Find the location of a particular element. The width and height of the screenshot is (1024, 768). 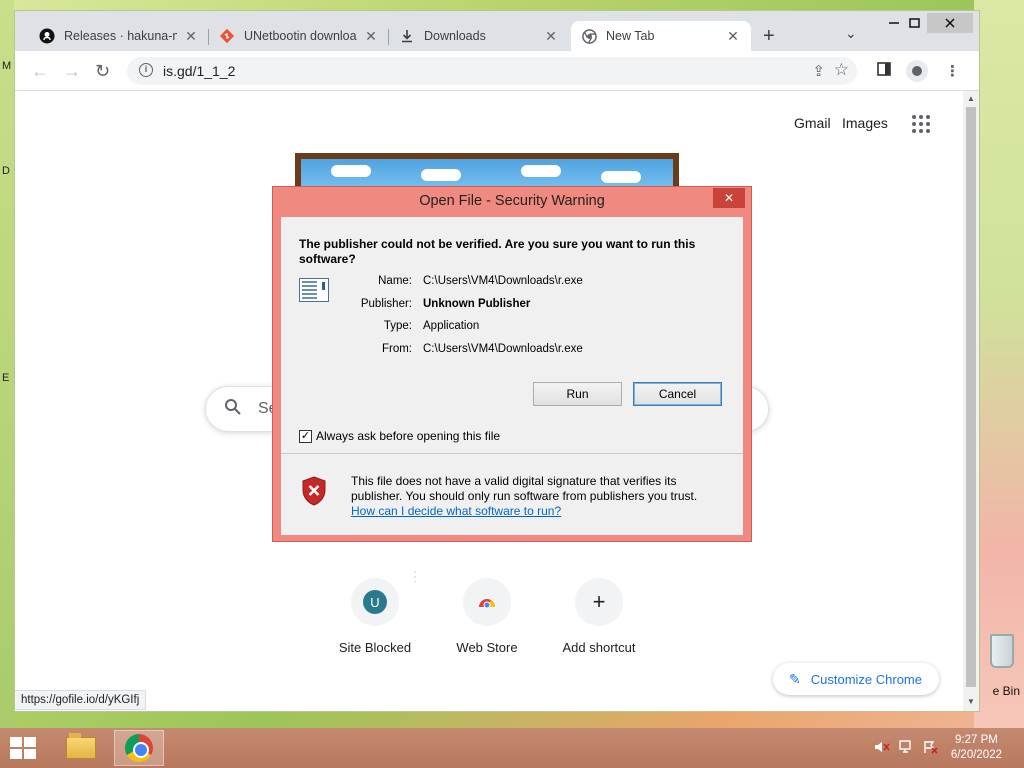

chrome-taskbar-button is located at coordinates (139, 748).